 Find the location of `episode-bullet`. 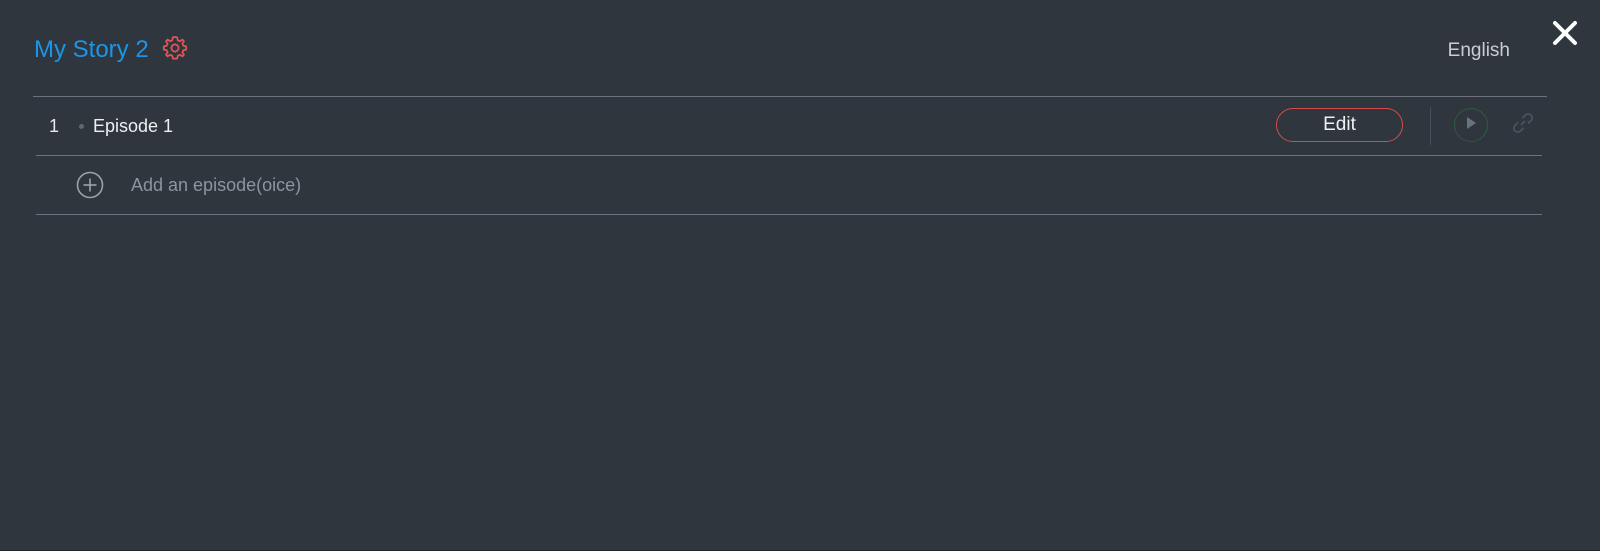

episode-bullet is located at coordinates (81, 126).